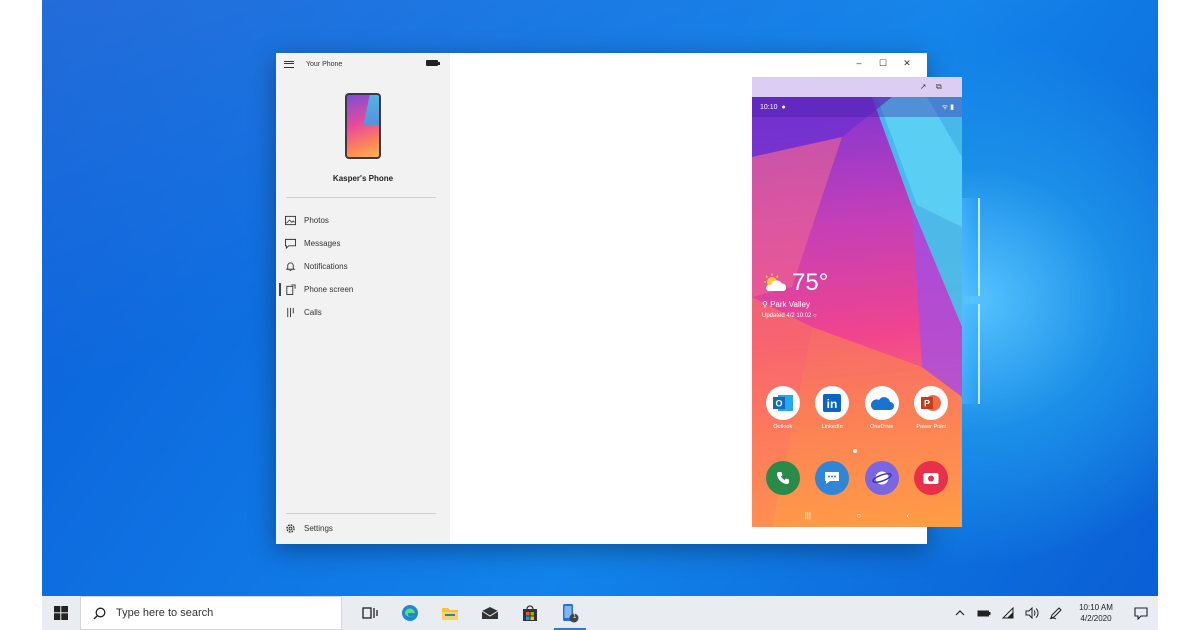  What do you see at coordinates (1056, 613) in the screenshot?
I see `pen-workspace-icon` at bounding box center [1056, 613].